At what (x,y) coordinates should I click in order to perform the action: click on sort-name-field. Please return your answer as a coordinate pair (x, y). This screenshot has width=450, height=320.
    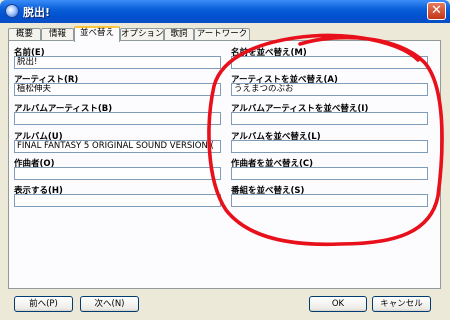
    Looking at the image, I should click on (329, 62).